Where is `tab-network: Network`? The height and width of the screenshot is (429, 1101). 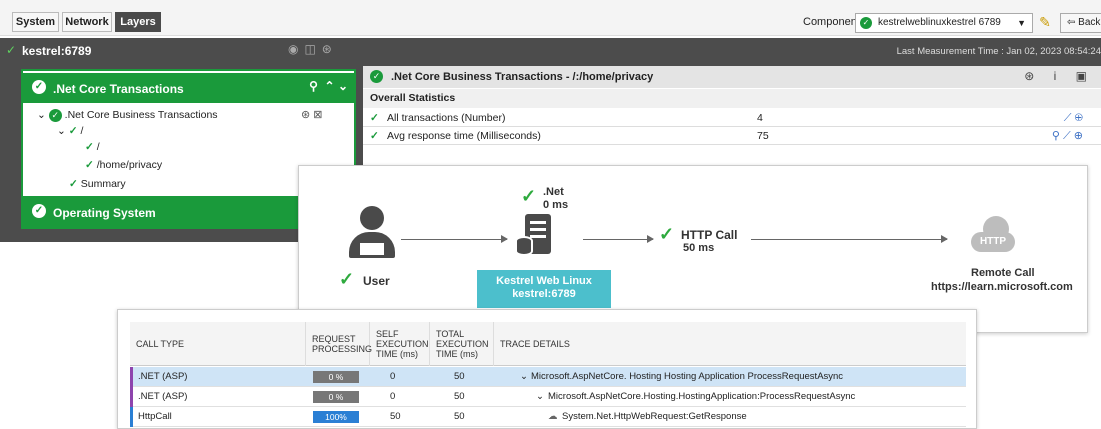
tab-network: Network is located at coordinates (87, 22).